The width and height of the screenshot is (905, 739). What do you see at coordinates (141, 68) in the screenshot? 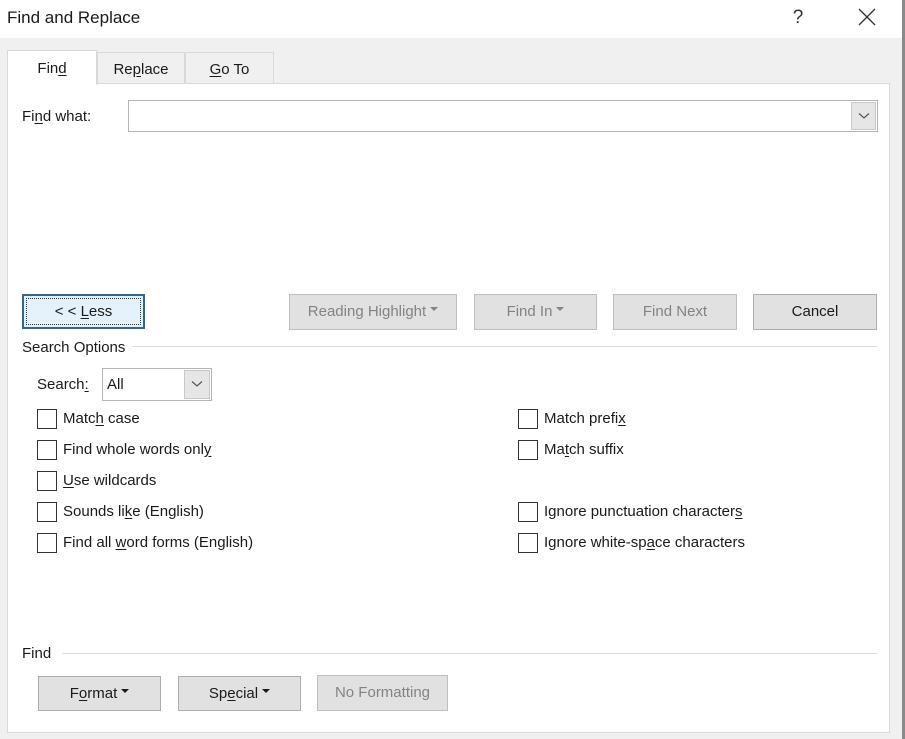
I see `tab-replace: Replace` at bounding box center [141, 68].